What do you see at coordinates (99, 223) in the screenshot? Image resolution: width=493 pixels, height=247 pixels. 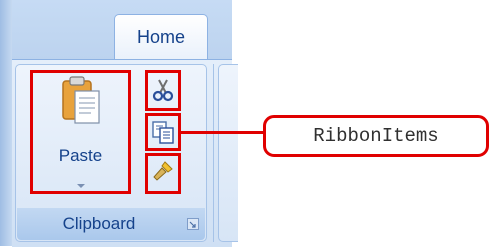 I see `clipboard-group-label: Clipboard` at bounding box center [99, 223].